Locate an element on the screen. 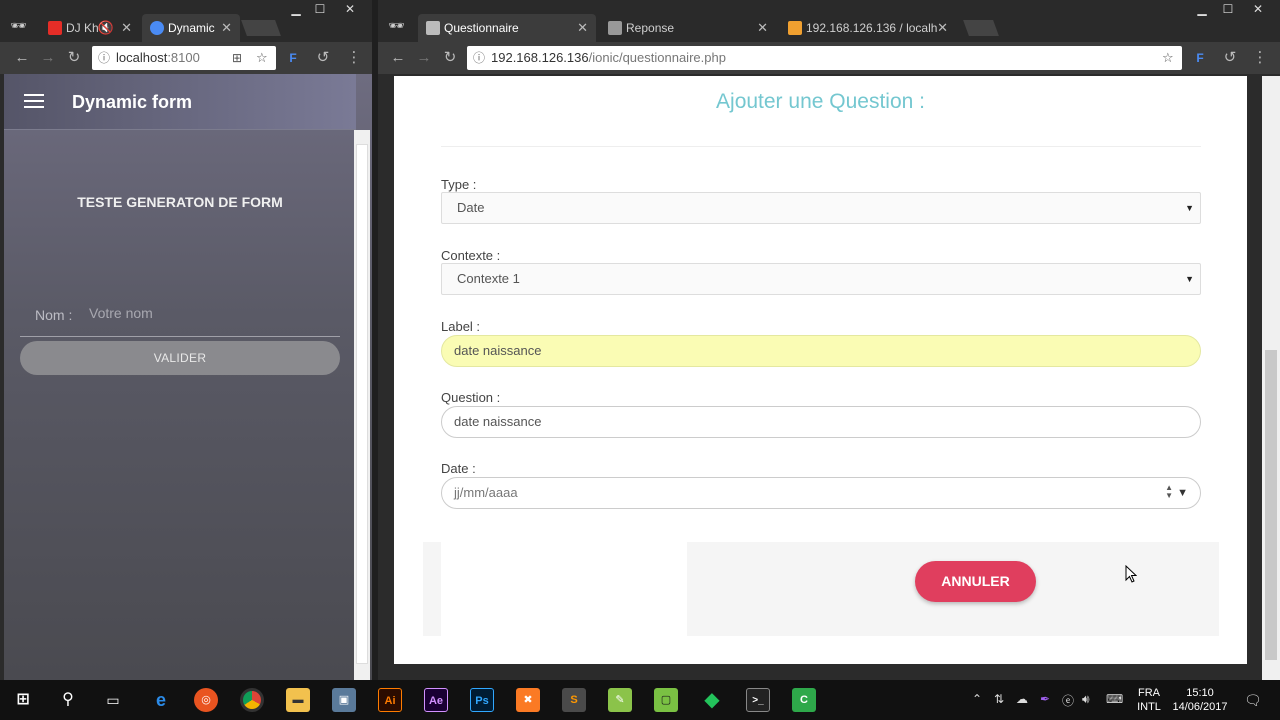  left-scrollbar is located at coordinates (362, 405).